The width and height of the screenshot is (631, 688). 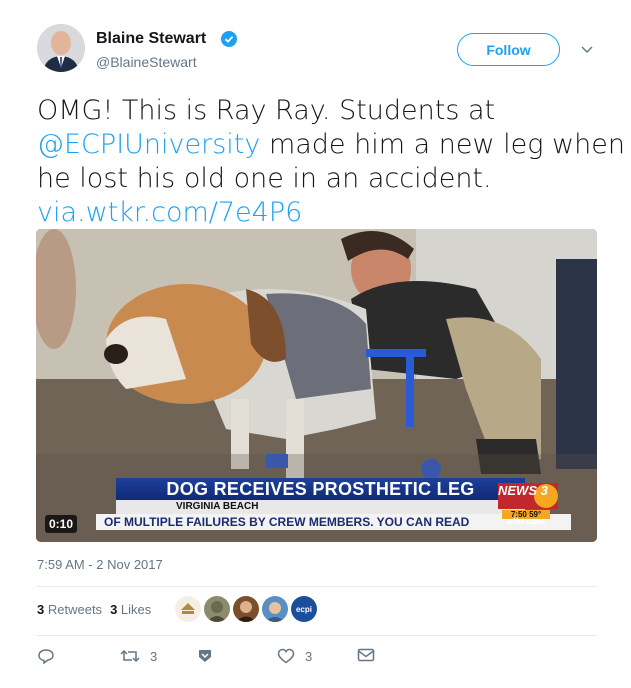 What do you see at coordinates (188, 609) in the screenshot?
I see `liker-avatar-logo` at bounding box center [188, 609].